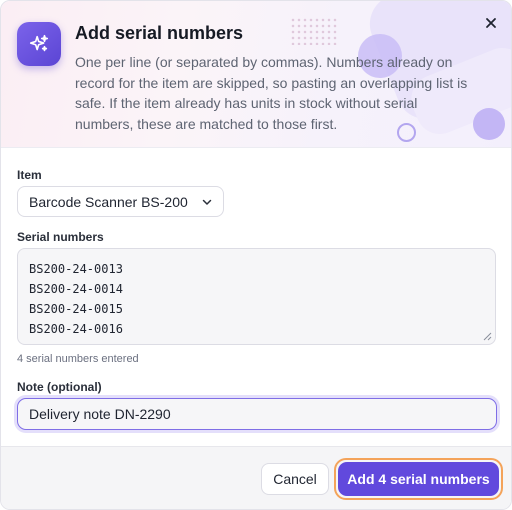 Image resolution: width=512 pixels, height=510 pixels. What do you see at coordinates (78, 359) in the screenshot?
I see `serial-count-helper: 4 serial numbers entered` at bounding box center [78, 359].